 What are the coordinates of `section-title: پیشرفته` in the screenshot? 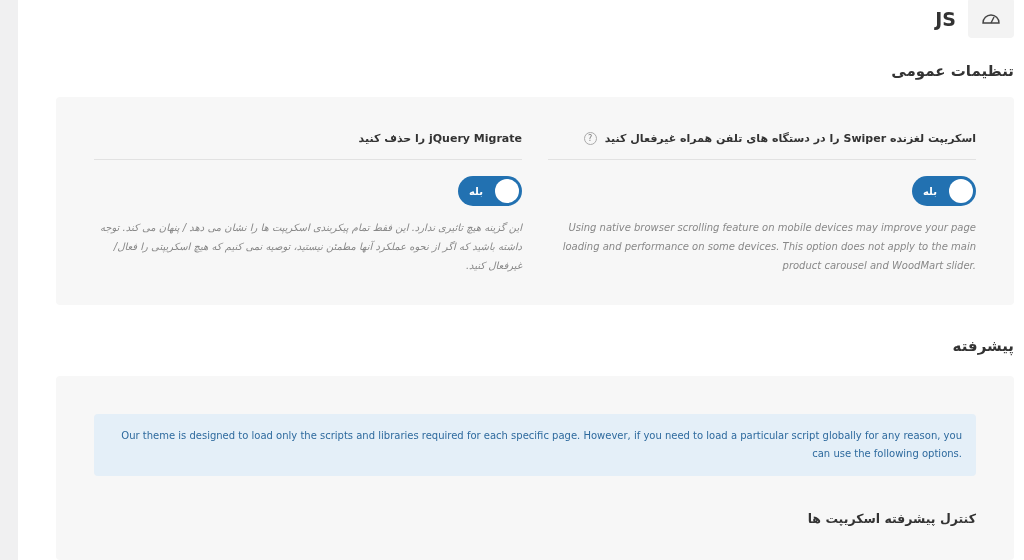 It's located at (982, 347).